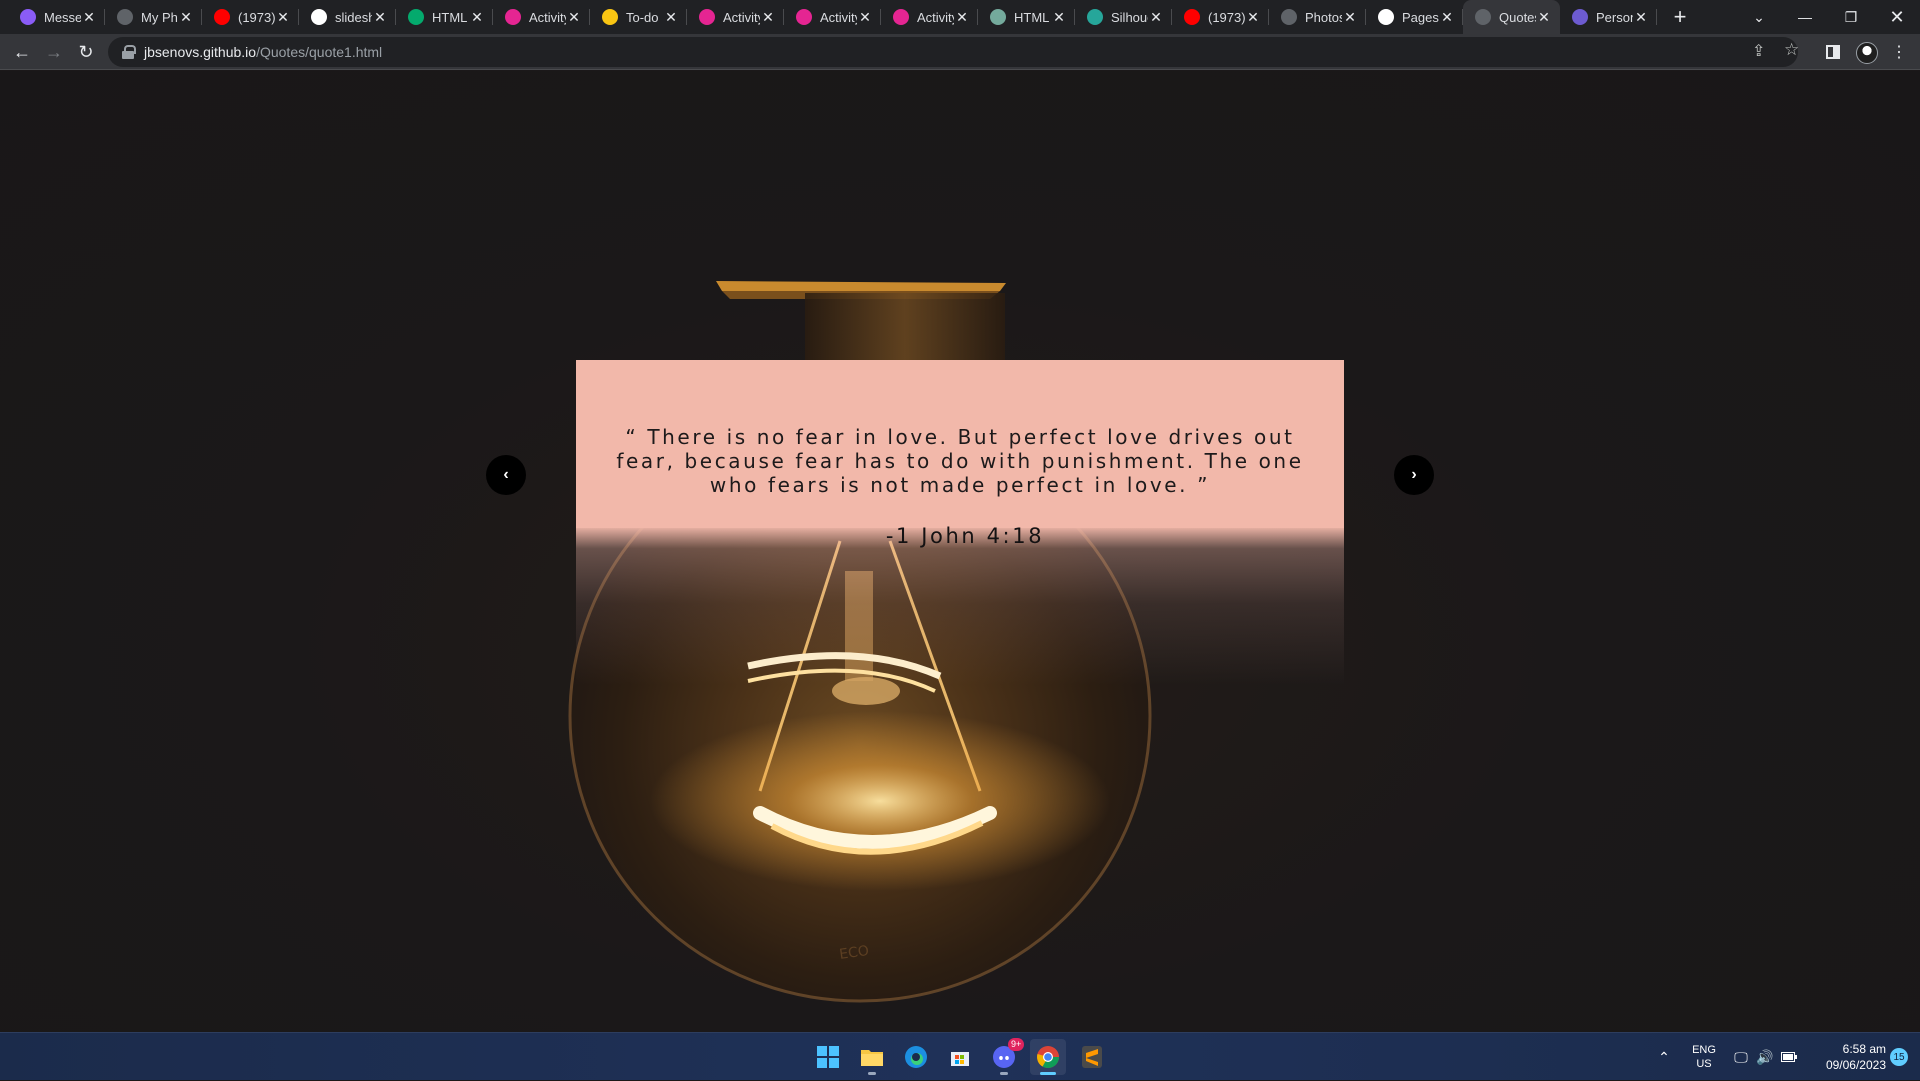 The image size is (1920, 1081). Describe the element at coordinates (1704, 1057) in the screenshot. I see `language-indicator: ENG US` at that location.